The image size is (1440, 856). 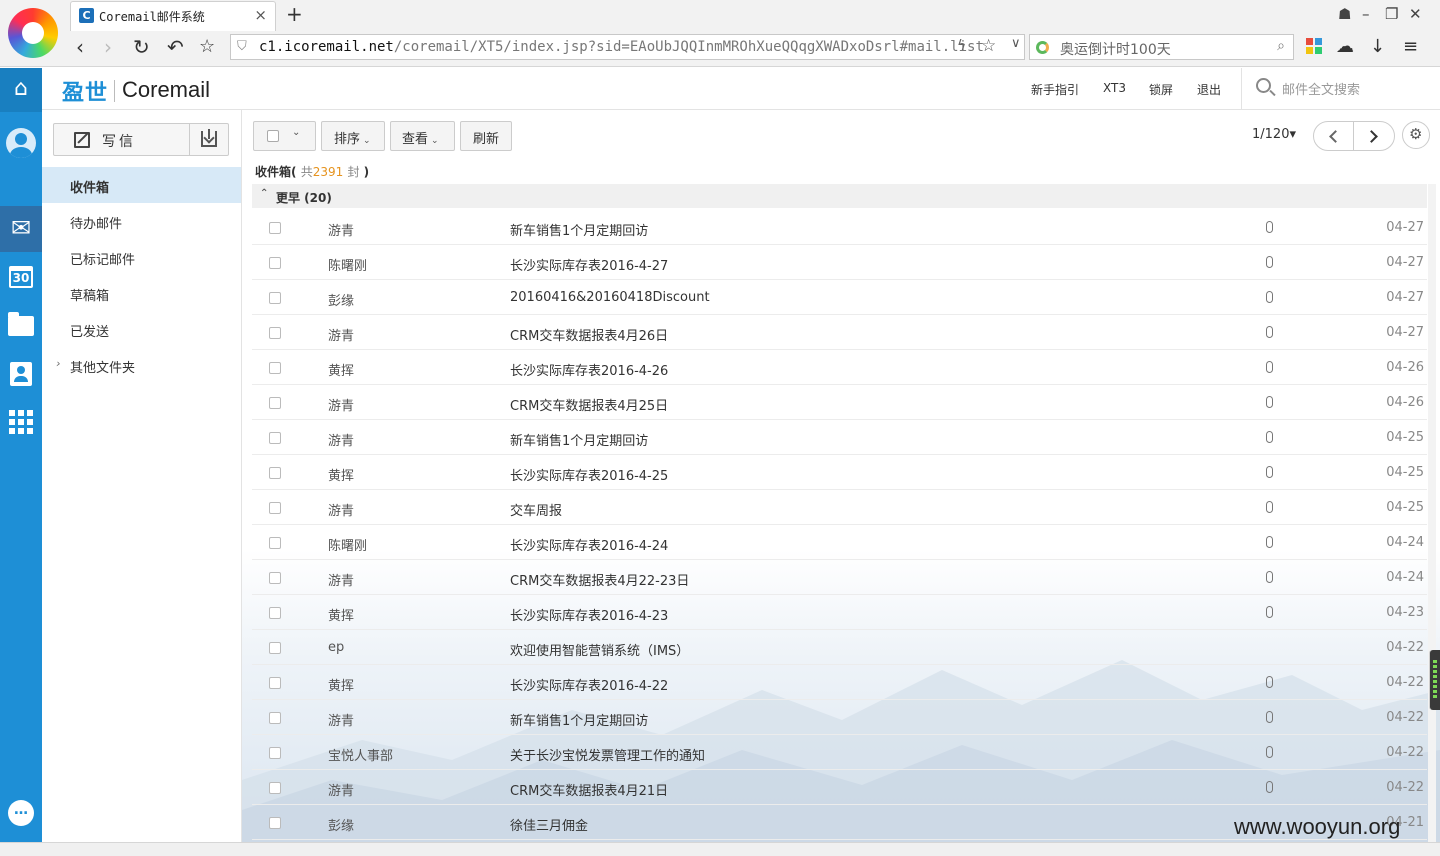 What do you see at coordinates (839, 472) in the screenshot?
I see `table-row: 黄挥 长沙实际库存表2016-4-25 04-25` at bounding box center [839, 472].